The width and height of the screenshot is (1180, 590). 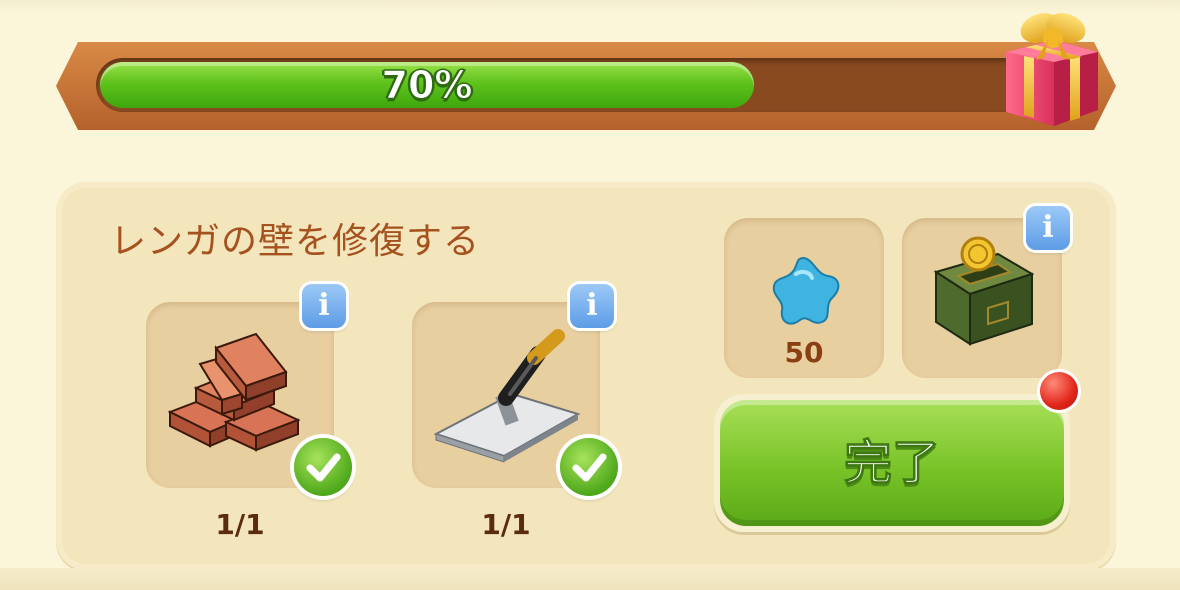 What do you see at coordinates (324, 306) in the screenshot?
I see `bricks-info-icon: i` at bounding box center [324, 306].